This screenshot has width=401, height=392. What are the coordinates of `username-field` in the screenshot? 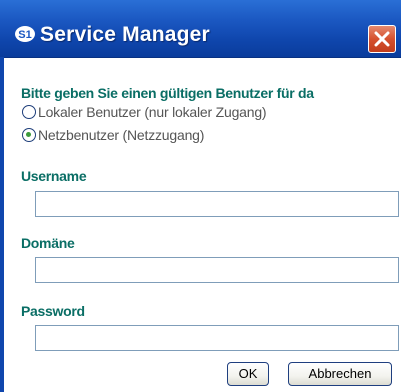 It's located at (217, 204).